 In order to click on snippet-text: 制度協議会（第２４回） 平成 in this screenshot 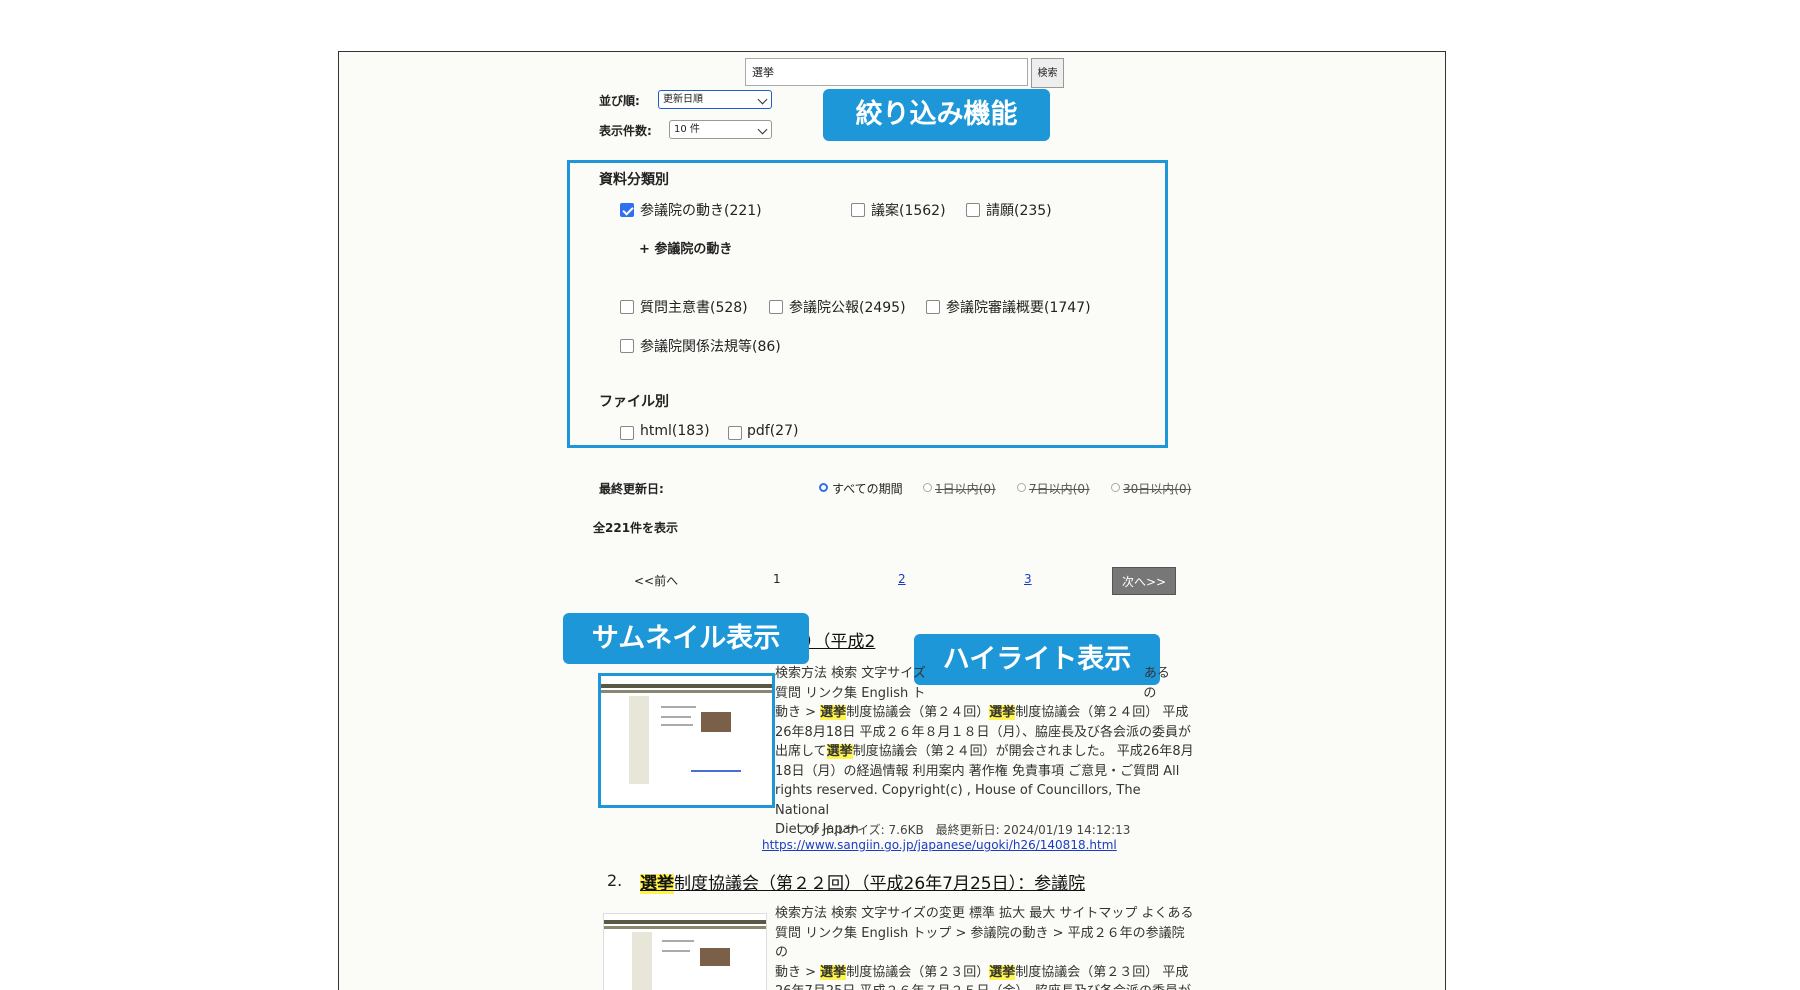, I will do `click(1102, 712)`.